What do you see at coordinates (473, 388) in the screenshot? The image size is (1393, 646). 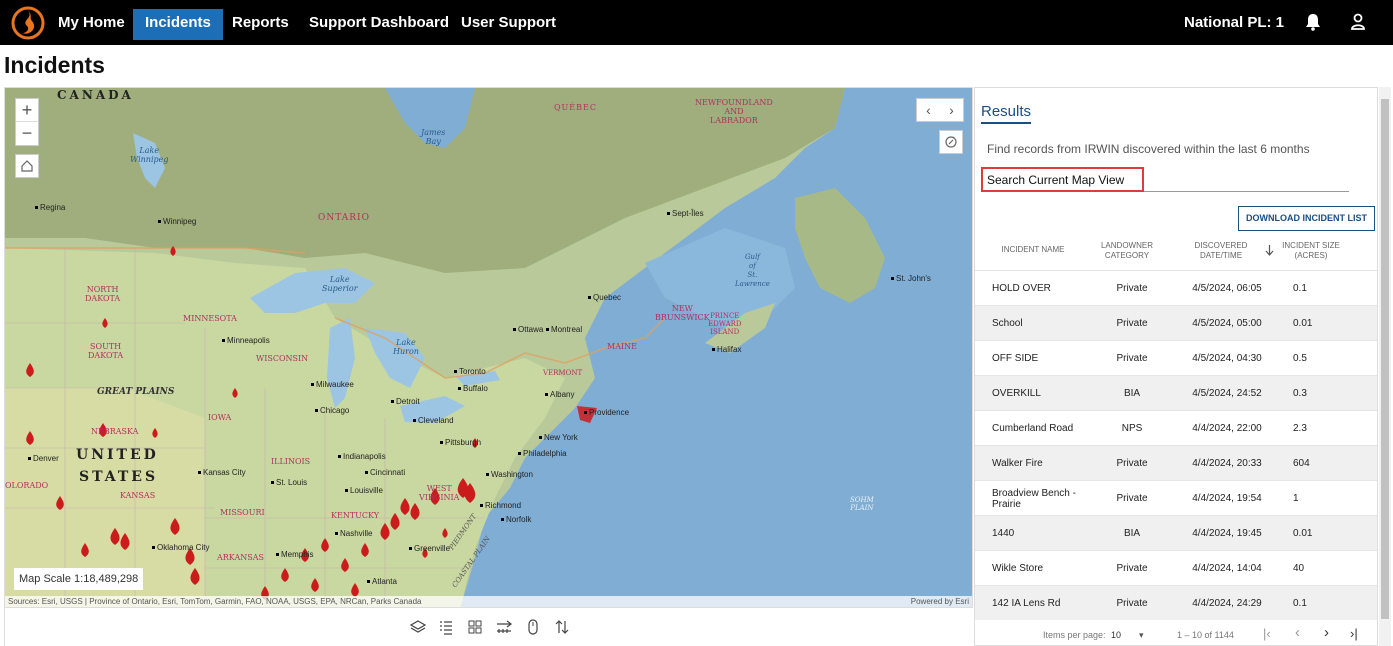 I see `city-label: Buffalo` at bounding box center [473, 388].